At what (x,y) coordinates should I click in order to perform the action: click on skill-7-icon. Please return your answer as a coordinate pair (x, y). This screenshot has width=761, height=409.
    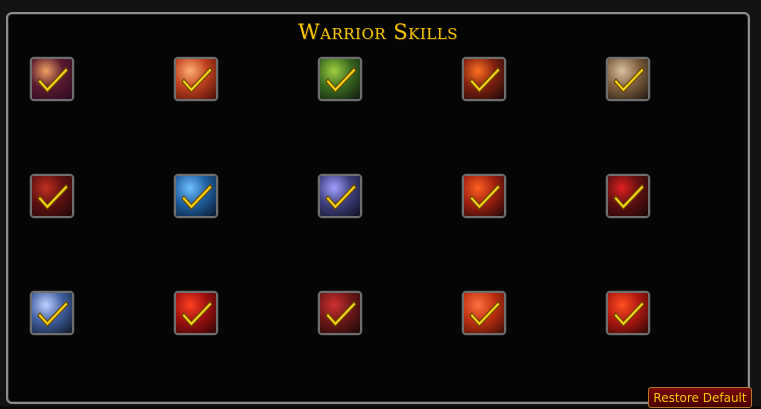
    Looking at the image, I should click on (196, 196).